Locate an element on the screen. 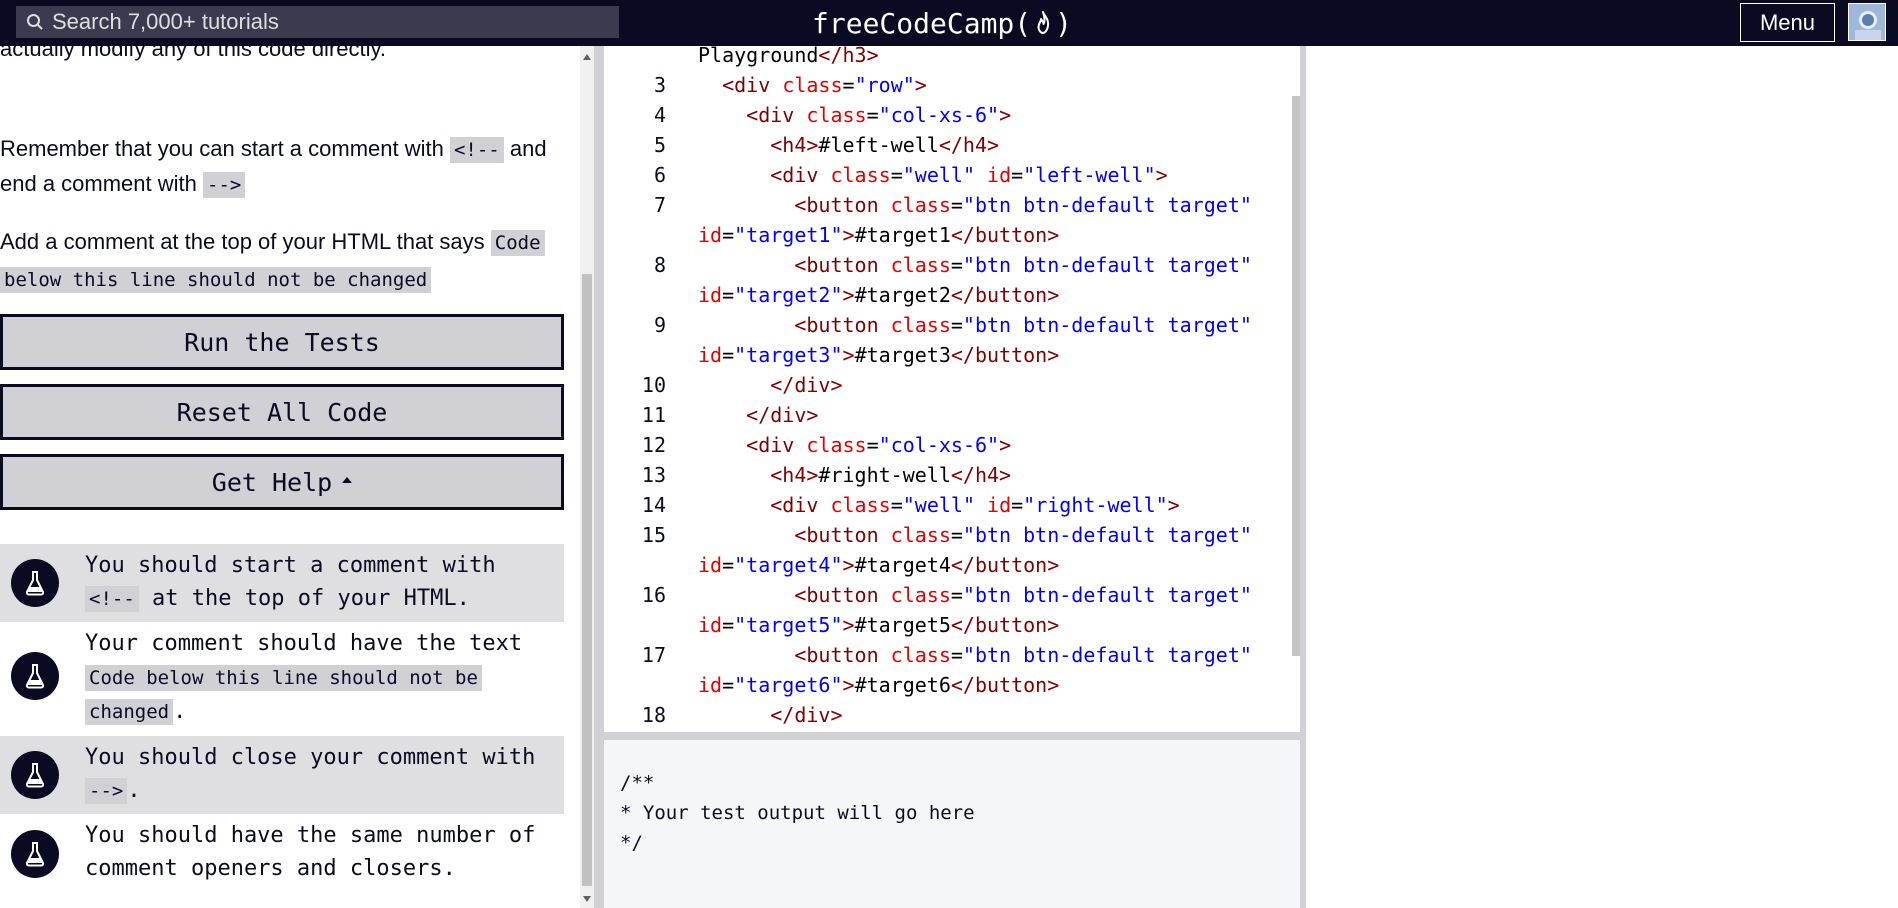 This screenshot has width=1898, height=908. code-line: 9 <button class="btn btn-default target" is located at coordinates (949, 325).